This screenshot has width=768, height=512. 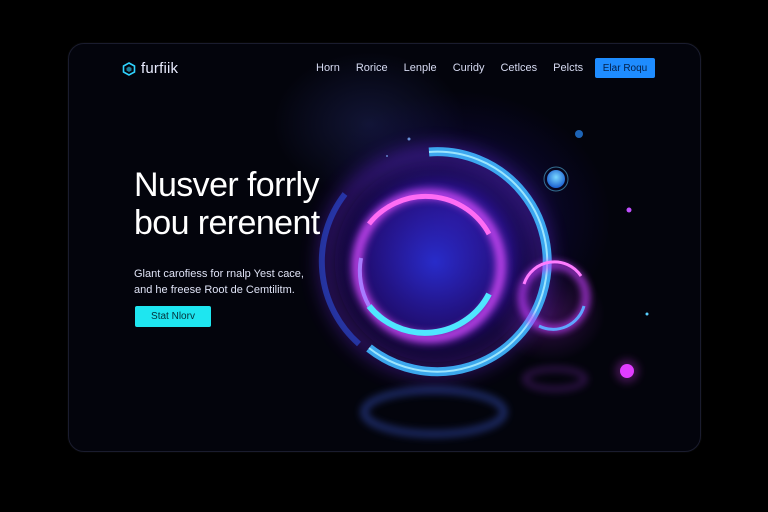 I want to click on main-nav: Horn Rorice Lenple Curidy Cetlces Pelcts, so click(x=457, y=68).